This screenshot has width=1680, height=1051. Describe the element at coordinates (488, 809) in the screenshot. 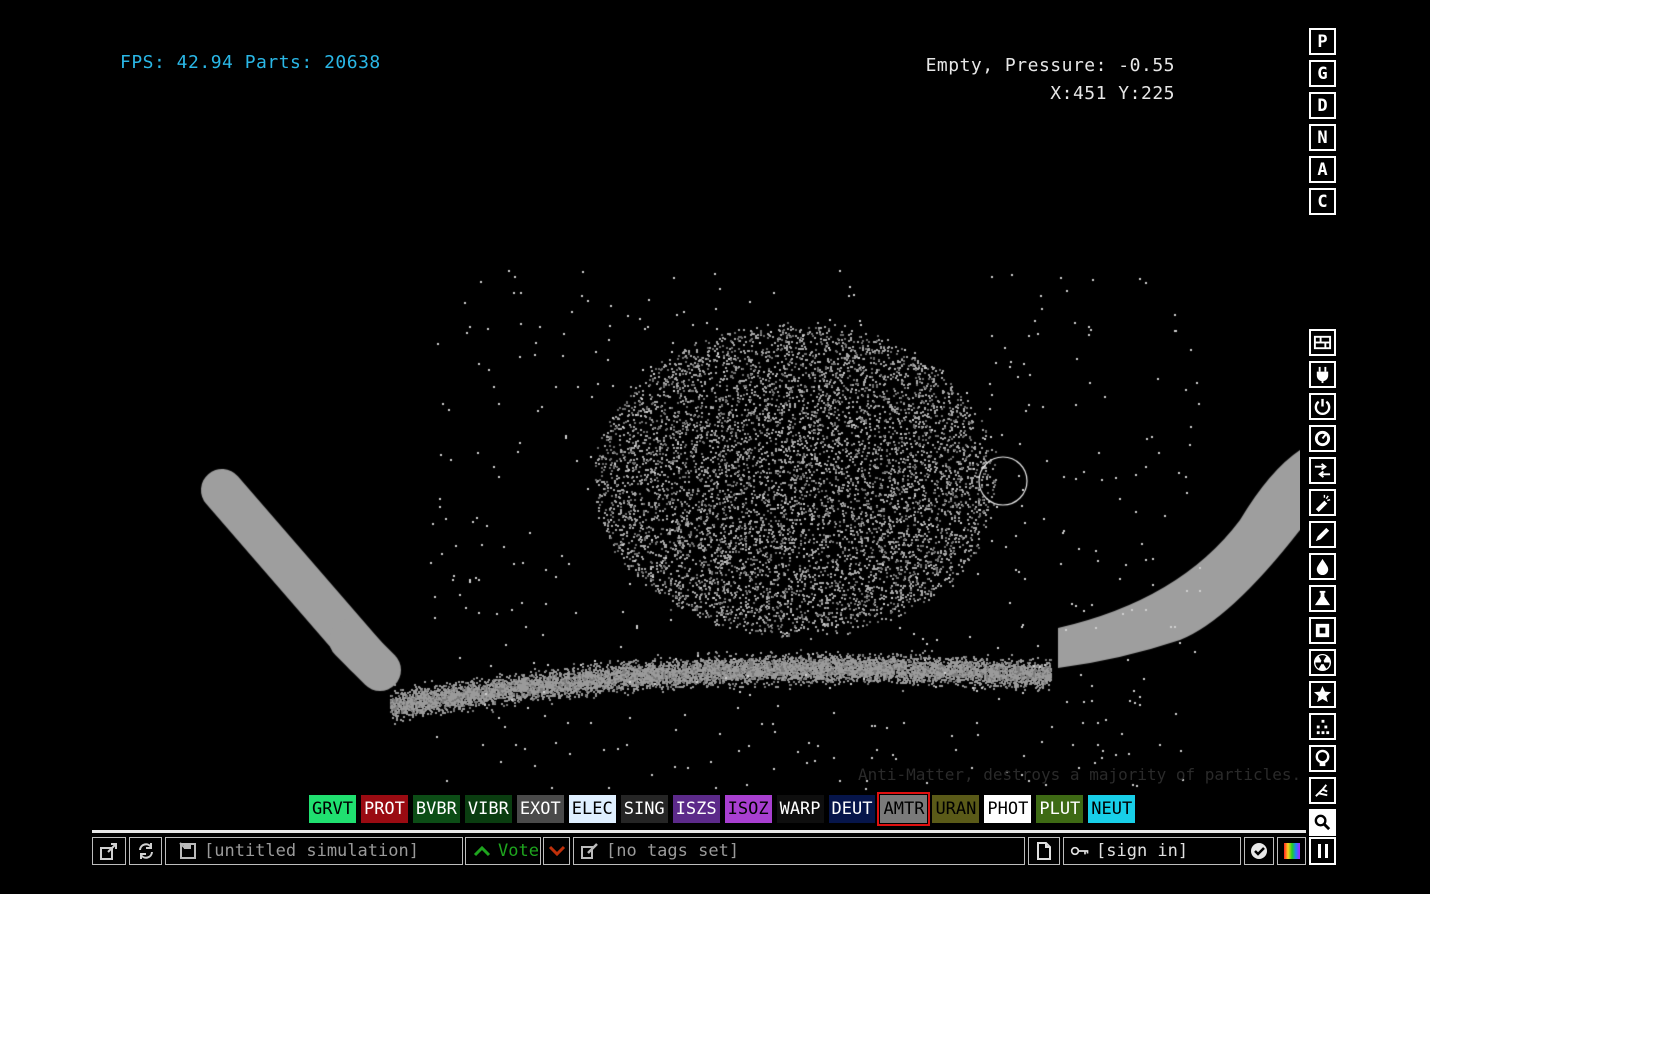

I see `element-vibr-button: VIBR` at that location.